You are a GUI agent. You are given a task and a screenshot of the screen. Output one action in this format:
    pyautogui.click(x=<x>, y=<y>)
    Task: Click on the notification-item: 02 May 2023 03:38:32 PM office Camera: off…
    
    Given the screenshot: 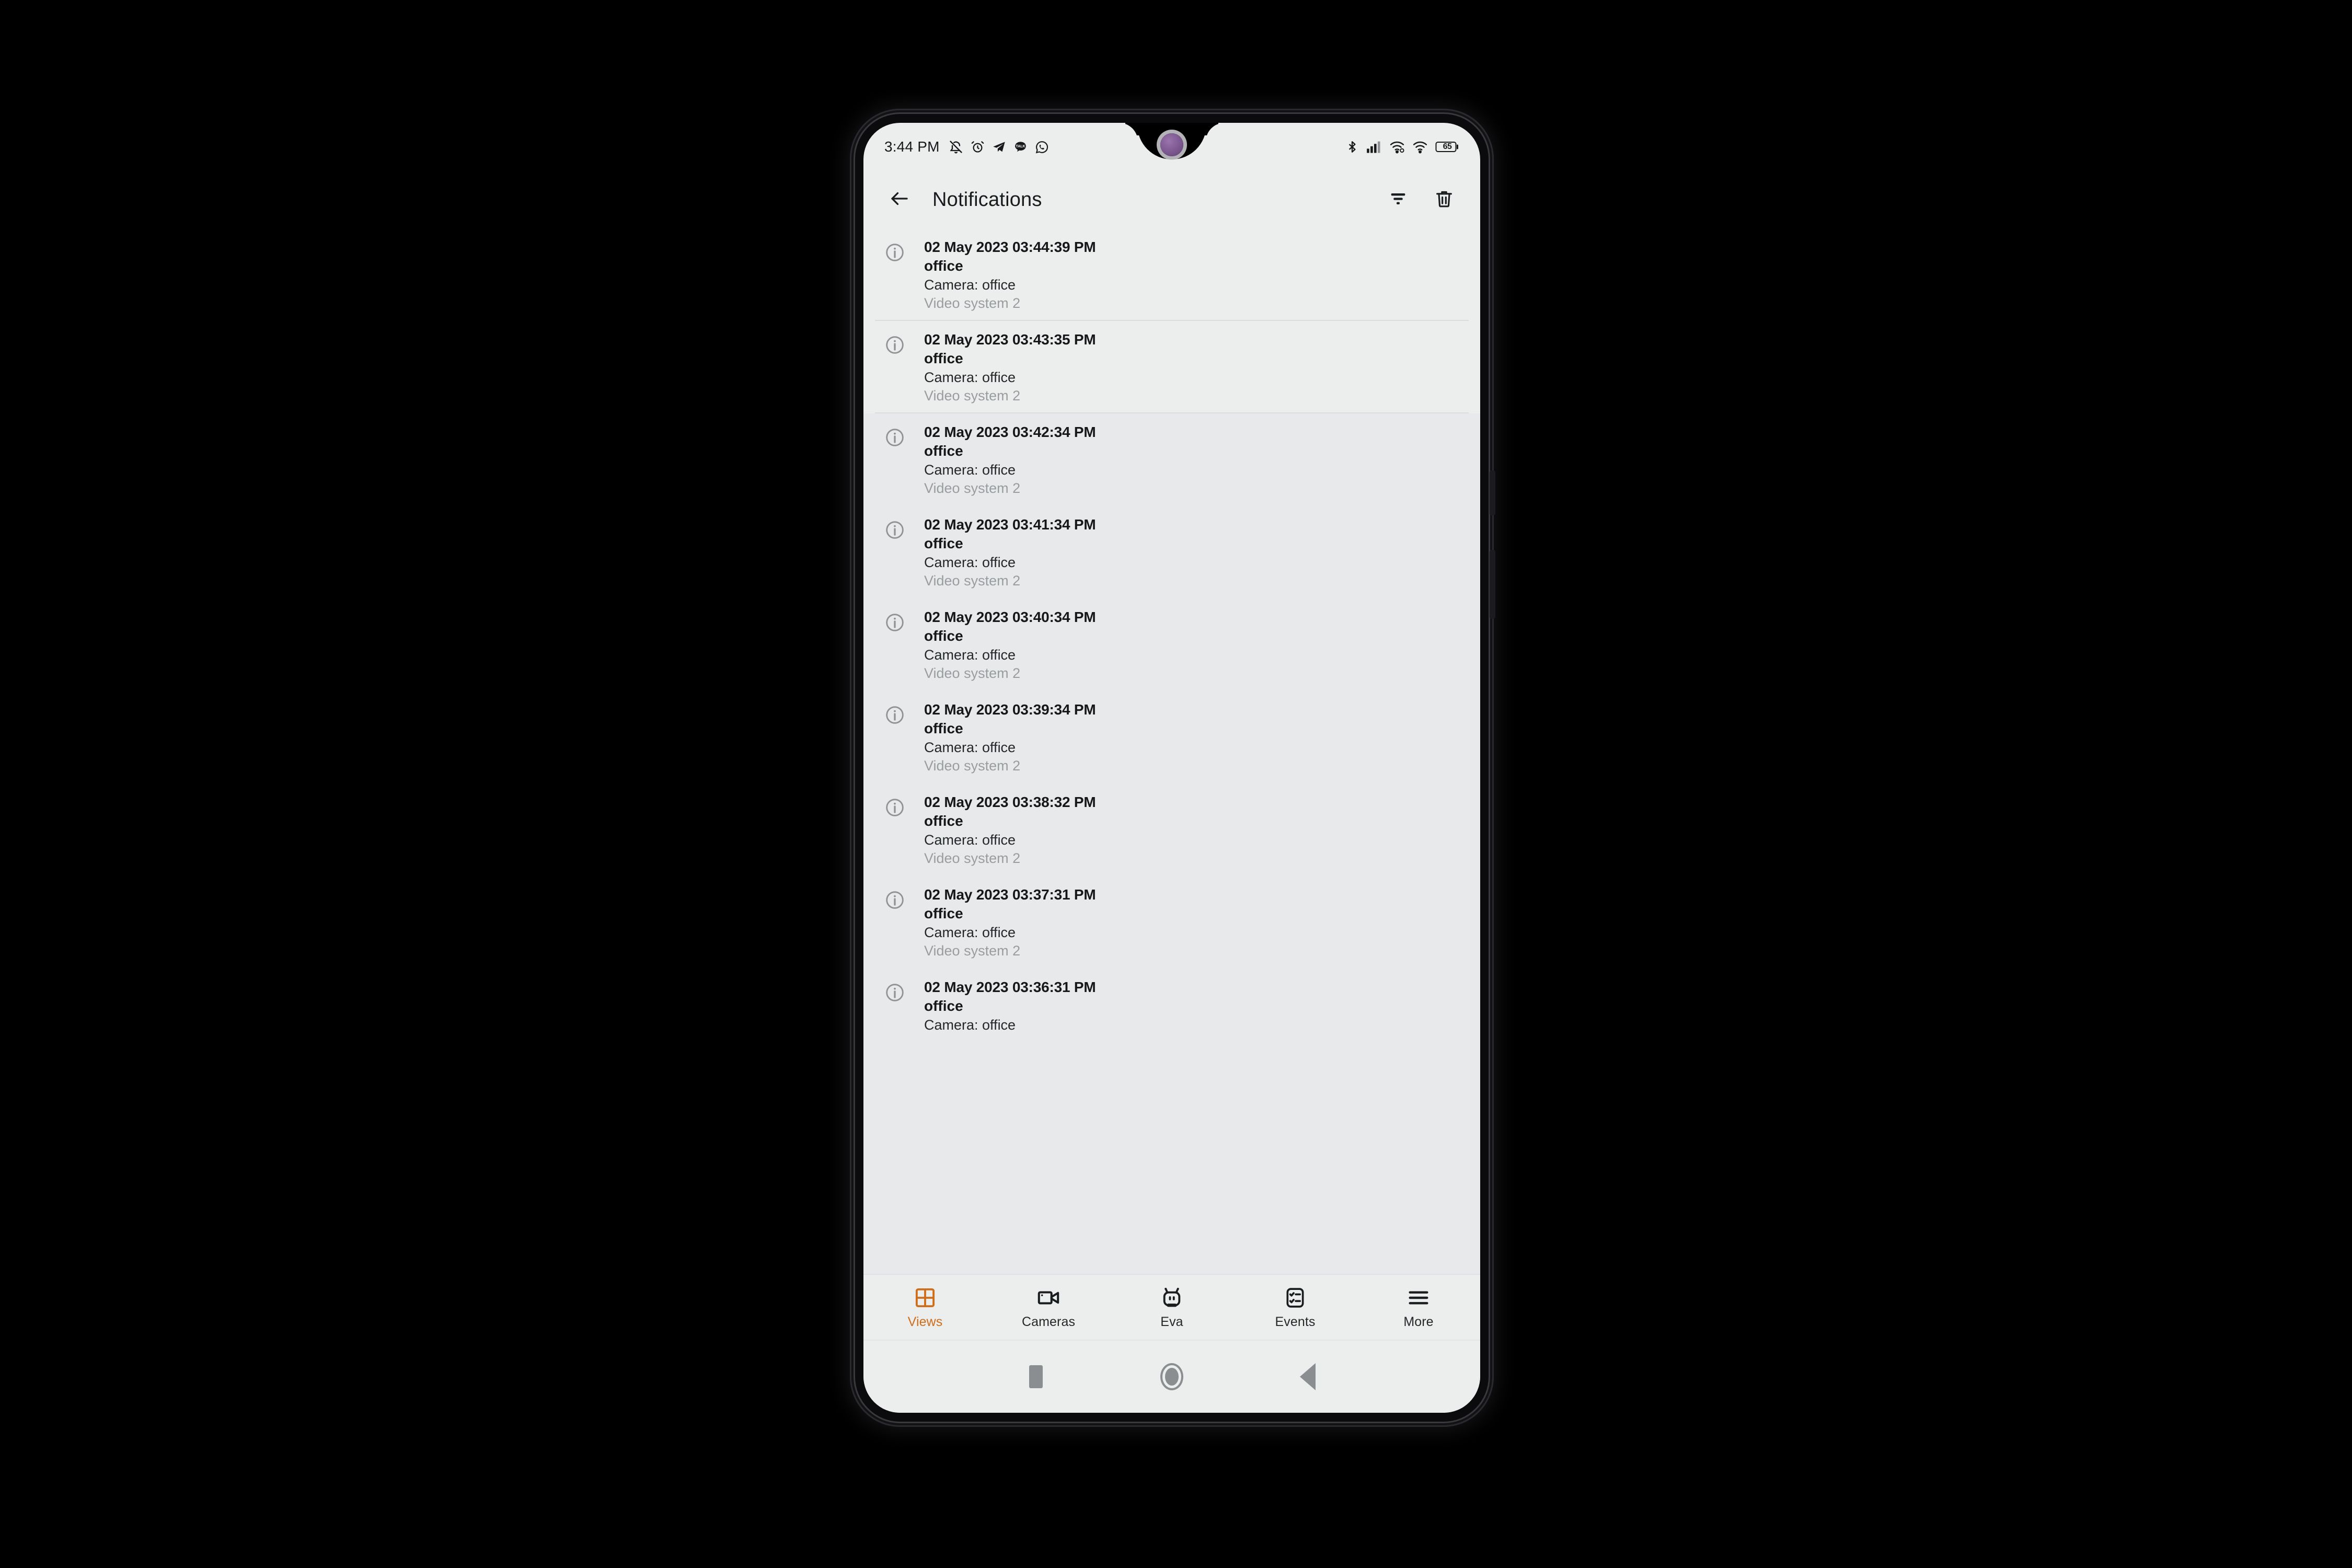 What is the action you would take?
    pyautogui.click(x=1171, y=829)
    